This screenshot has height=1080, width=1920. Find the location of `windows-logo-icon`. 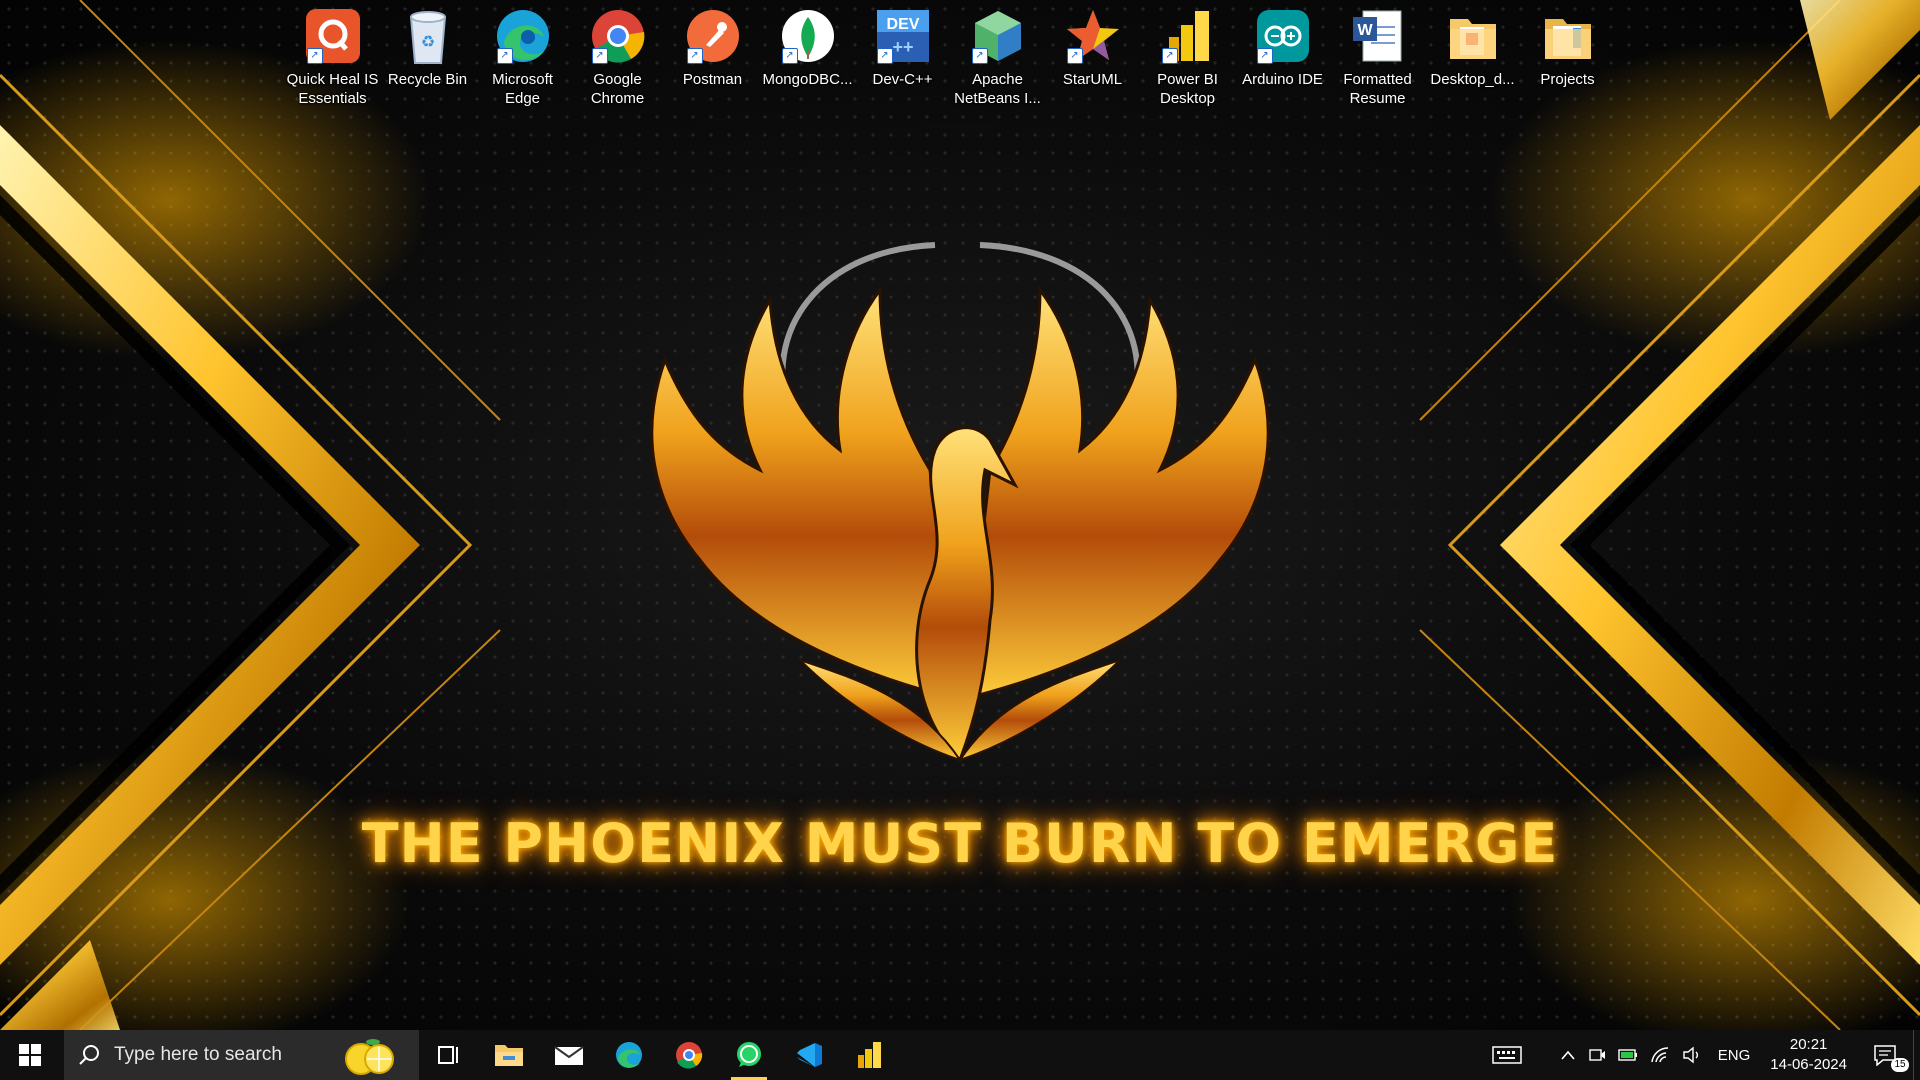

windows-logo-icon is located at coordinates (30, 1055).